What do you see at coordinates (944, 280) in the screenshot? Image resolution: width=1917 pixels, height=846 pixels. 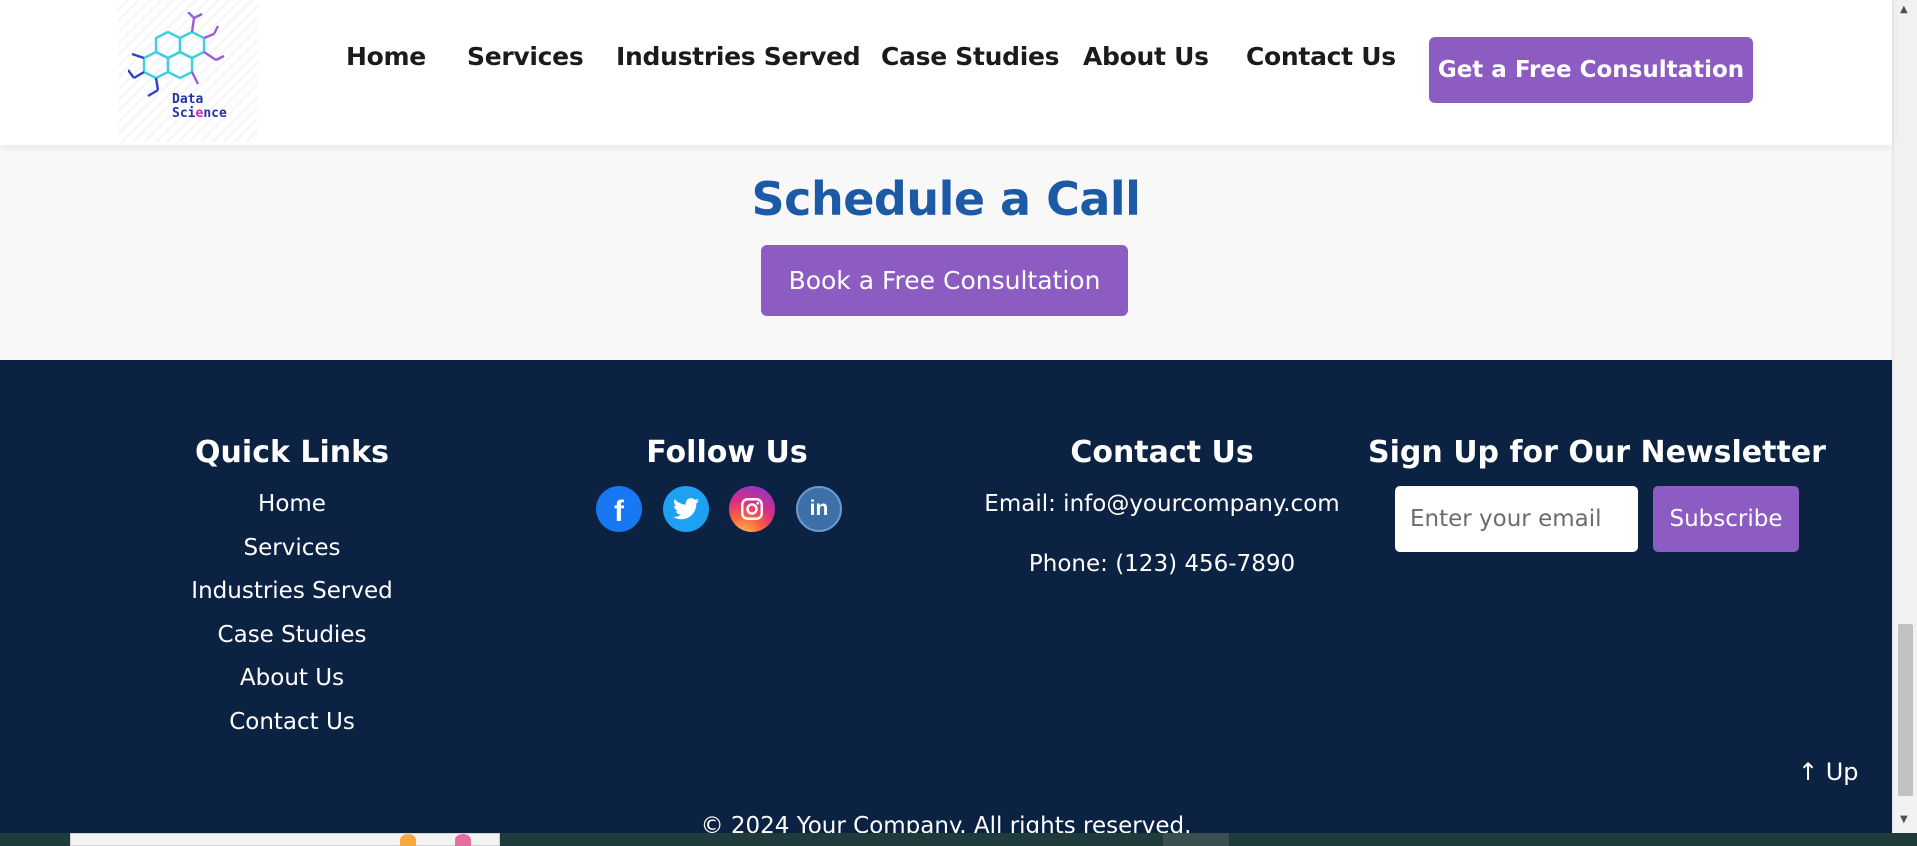 I see `book-free-consultation-button: Book a Free Consultation` at bounding box center [944, 280].